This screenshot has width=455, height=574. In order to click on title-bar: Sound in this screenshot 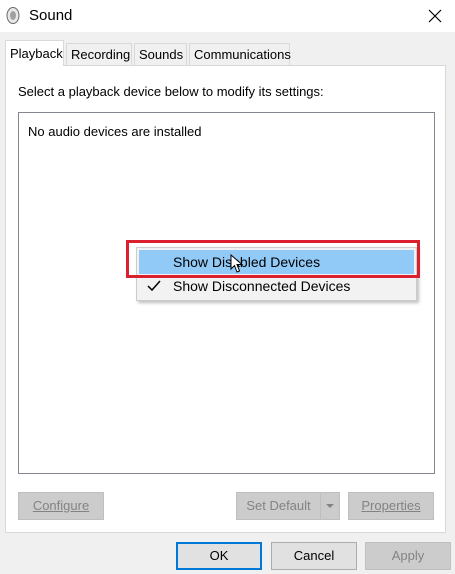, I will do `click(227, 16)`.